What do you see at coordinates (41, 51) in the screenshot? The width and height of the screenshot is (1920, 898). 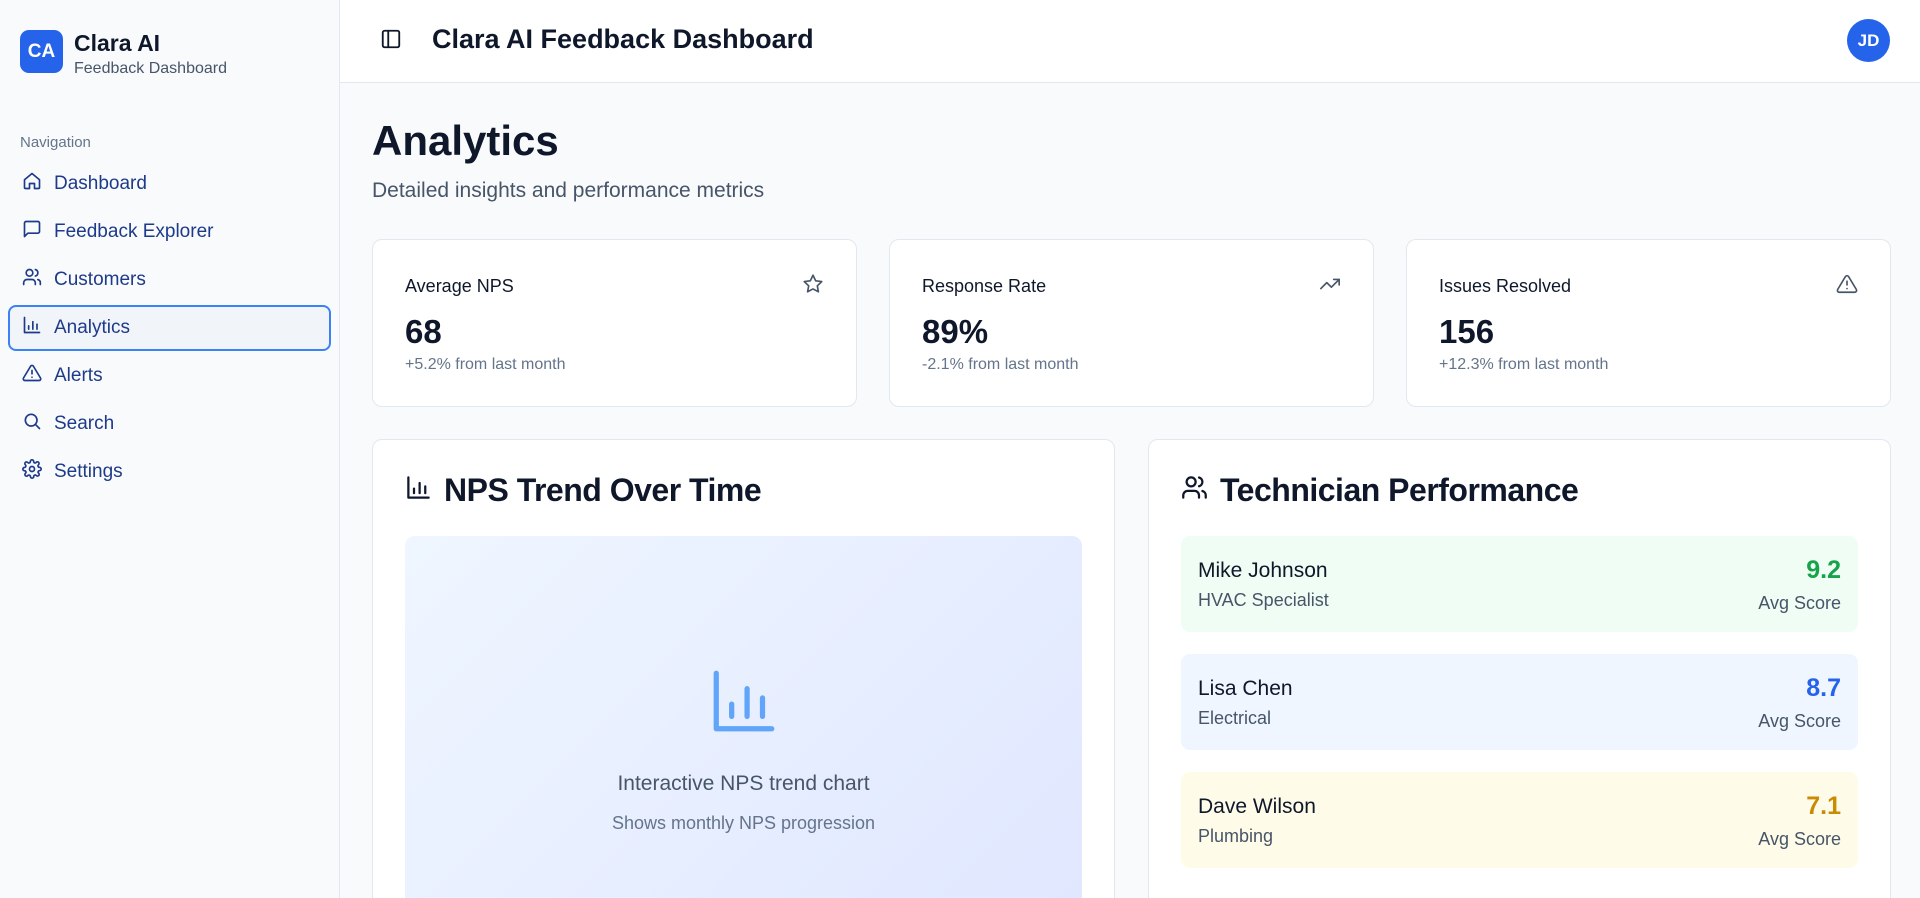 I see `brand-logo: CA` at bounding box center [41, 51].